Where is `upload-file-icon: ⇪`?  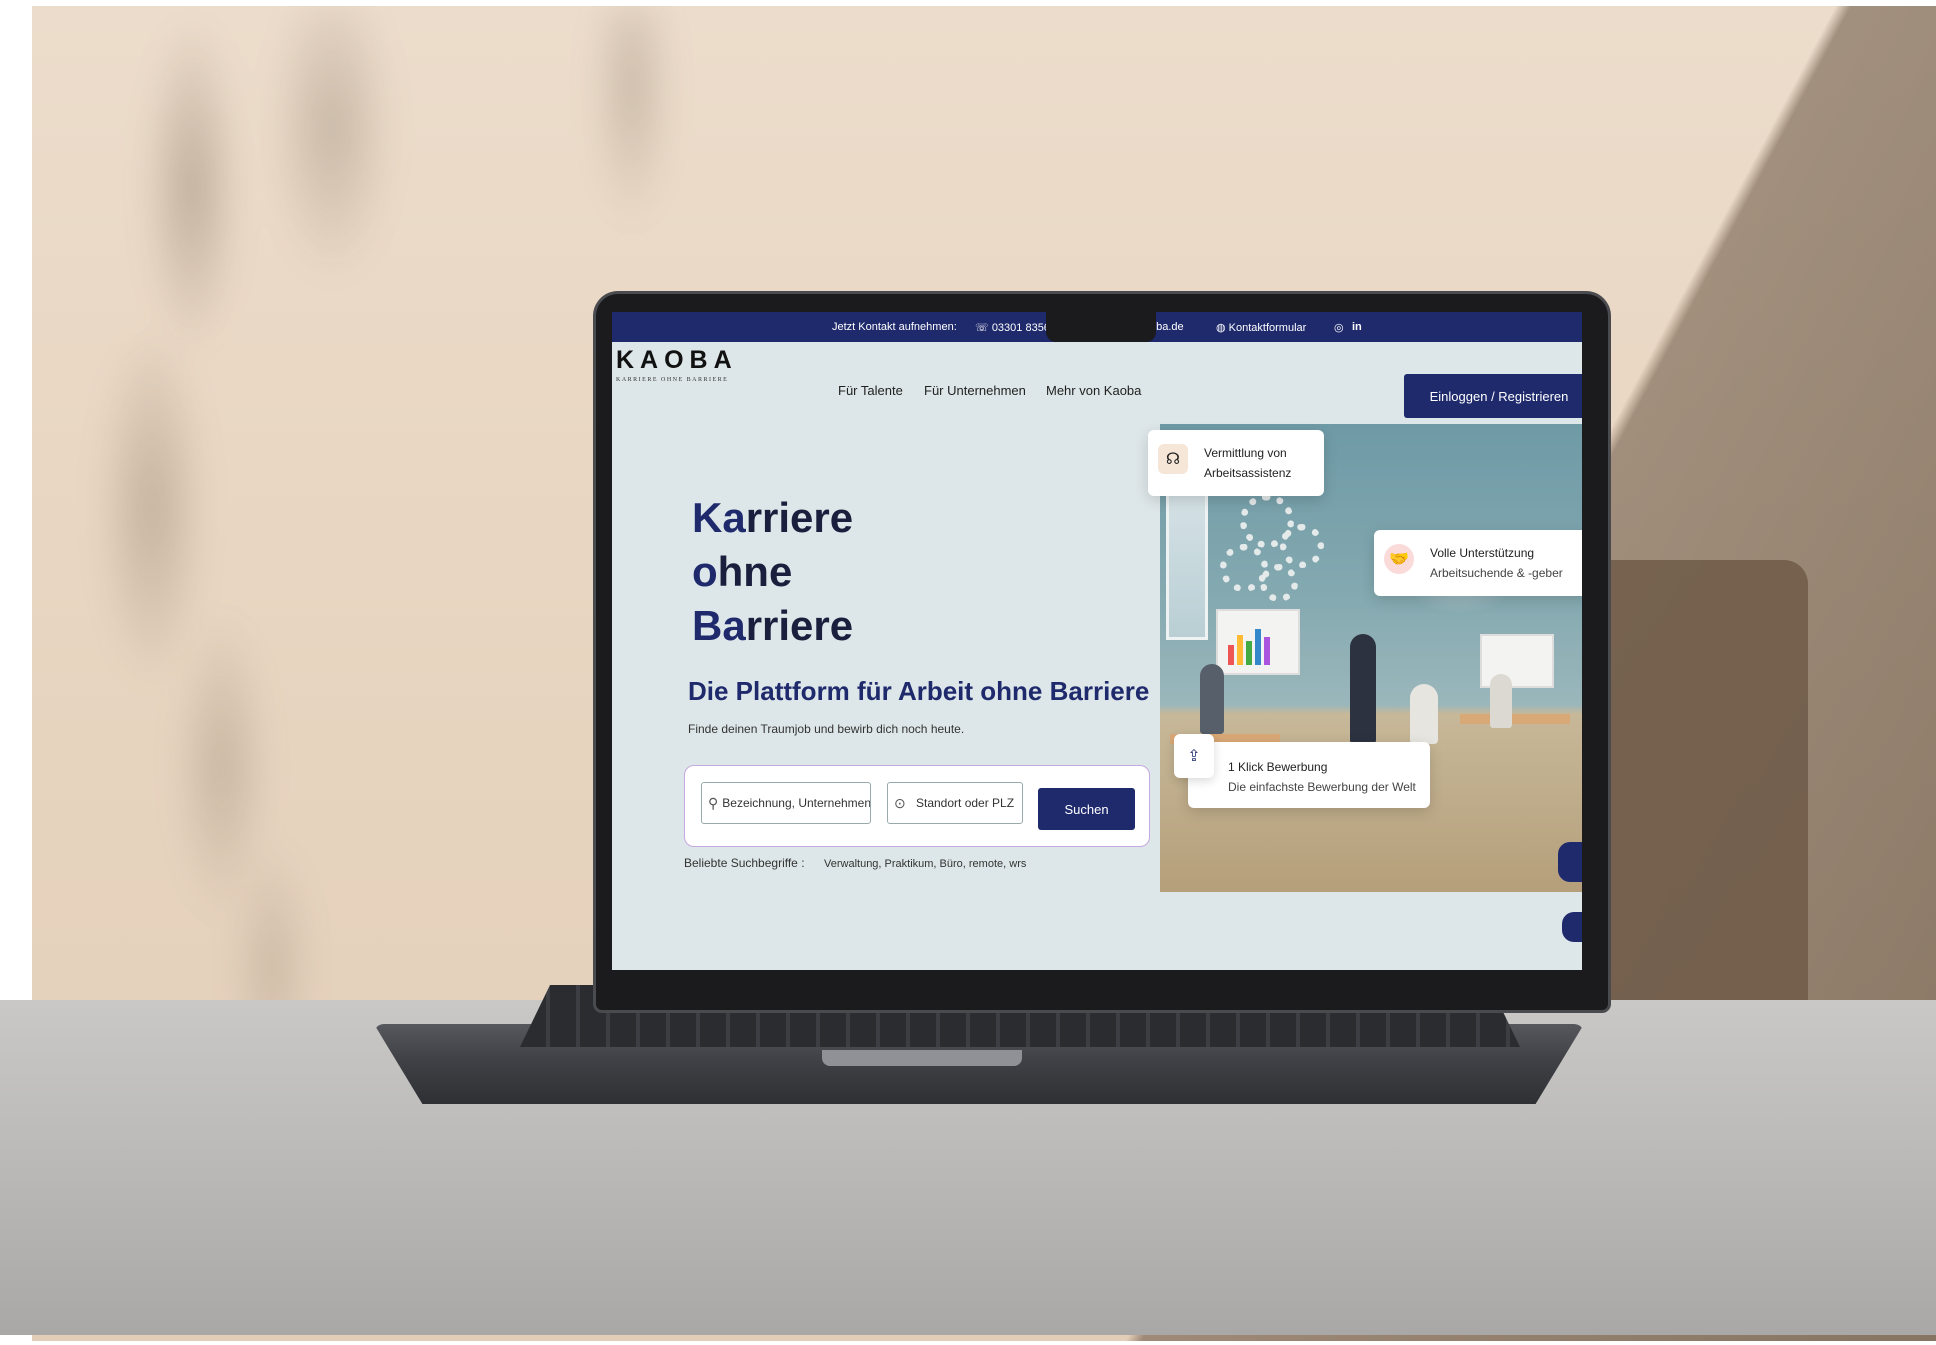 upload-file-icon: ⇪ is located at coordinates (1194, 756).